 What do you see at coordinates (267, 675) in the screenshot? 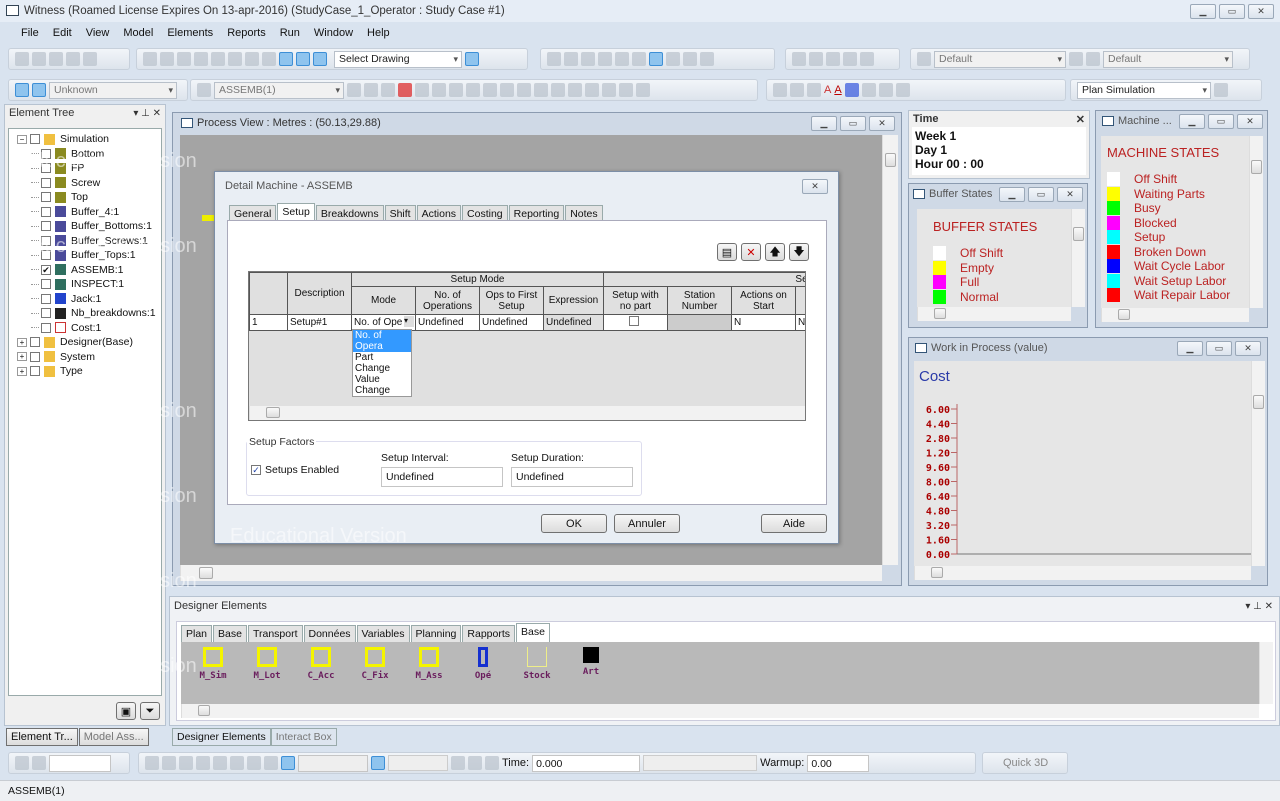
I see `designer-element: M_Lot` at bounding box center [267, 675].